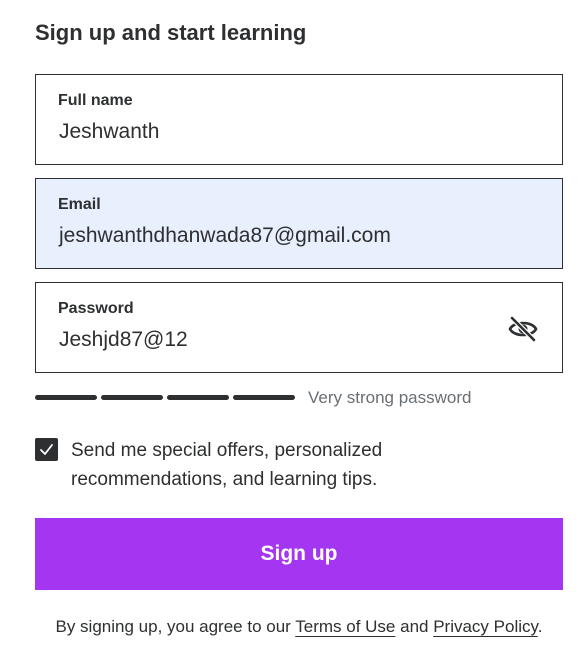  What do you see at coordinates (79, 204) in the screenshot?
I see `email-label: Email` at bounding box center [79, 204].